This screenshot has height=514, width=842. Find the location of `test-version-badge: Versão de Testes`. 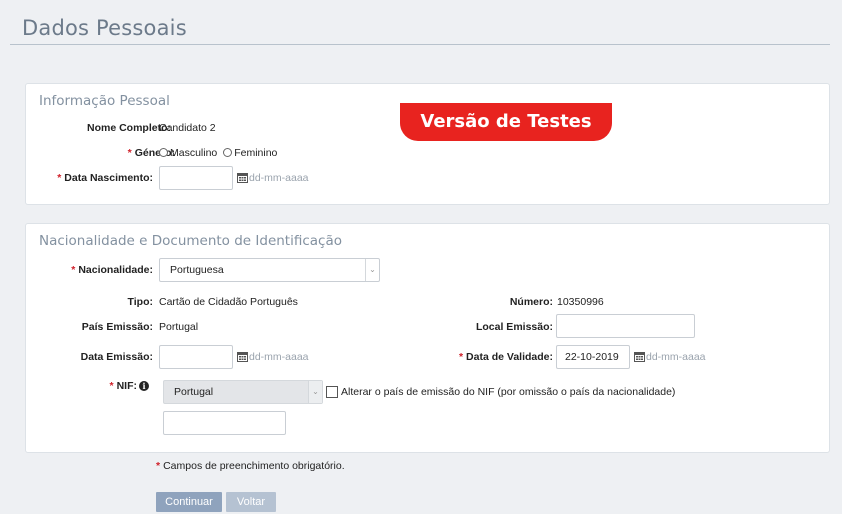

test-version-badge: Versão de Testes is located at coordinates (506, 122).